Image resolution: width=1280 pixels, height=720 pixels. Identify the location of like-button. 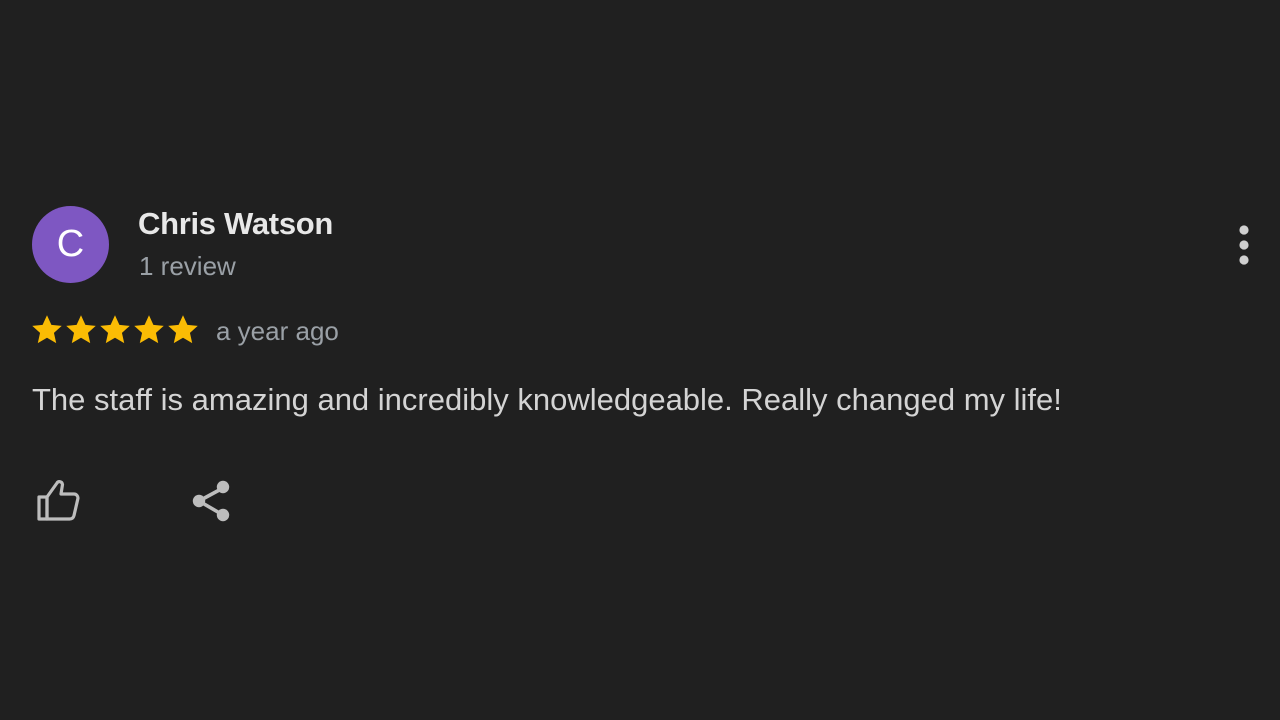
(57, 500).